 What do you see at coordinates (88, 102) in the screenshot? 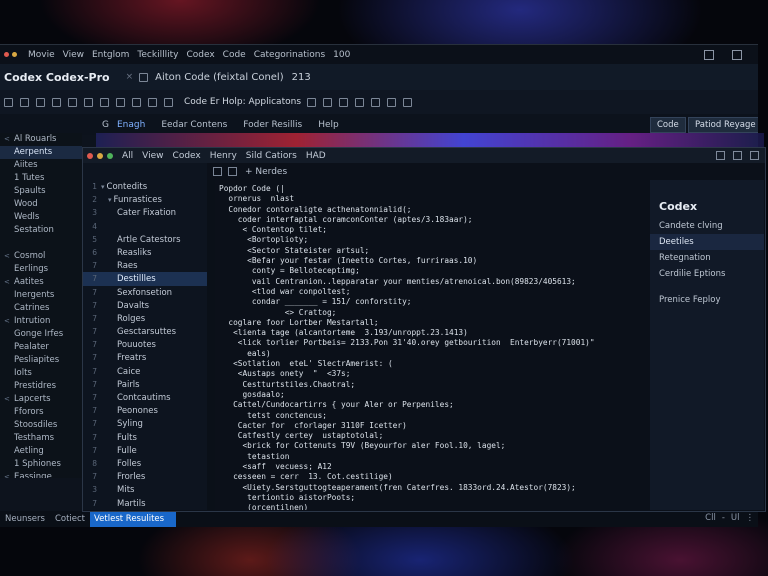
I see `edit-icon` at bounding box center [88, 102].